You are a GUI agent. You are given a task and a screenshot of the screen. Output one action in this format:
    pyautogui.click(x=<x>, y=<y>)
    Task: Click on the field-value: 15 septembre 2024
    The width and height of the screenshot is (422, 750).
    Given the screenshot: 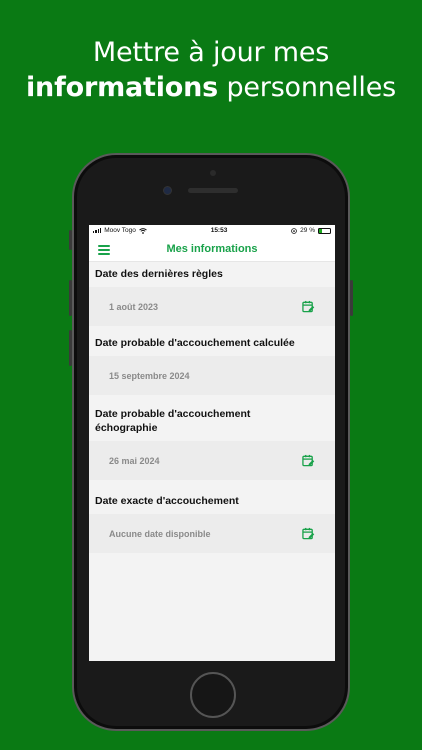 What is the action you would take?
    pyautogui.click(x=149, y=375)
    